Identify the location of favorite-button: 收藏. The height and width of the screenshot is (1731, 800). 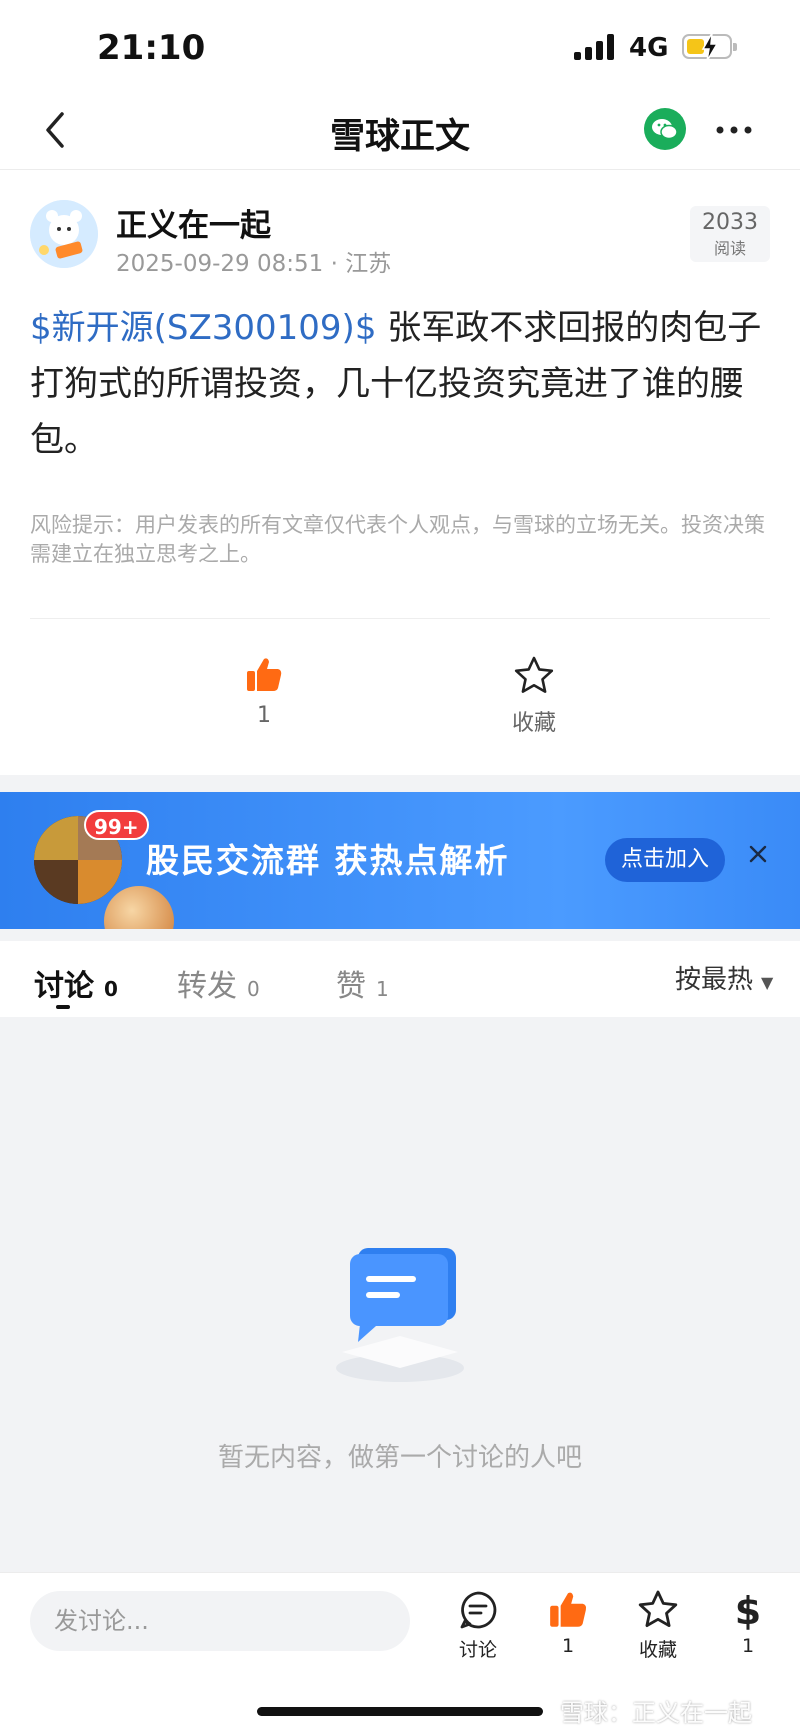
(534, 696).